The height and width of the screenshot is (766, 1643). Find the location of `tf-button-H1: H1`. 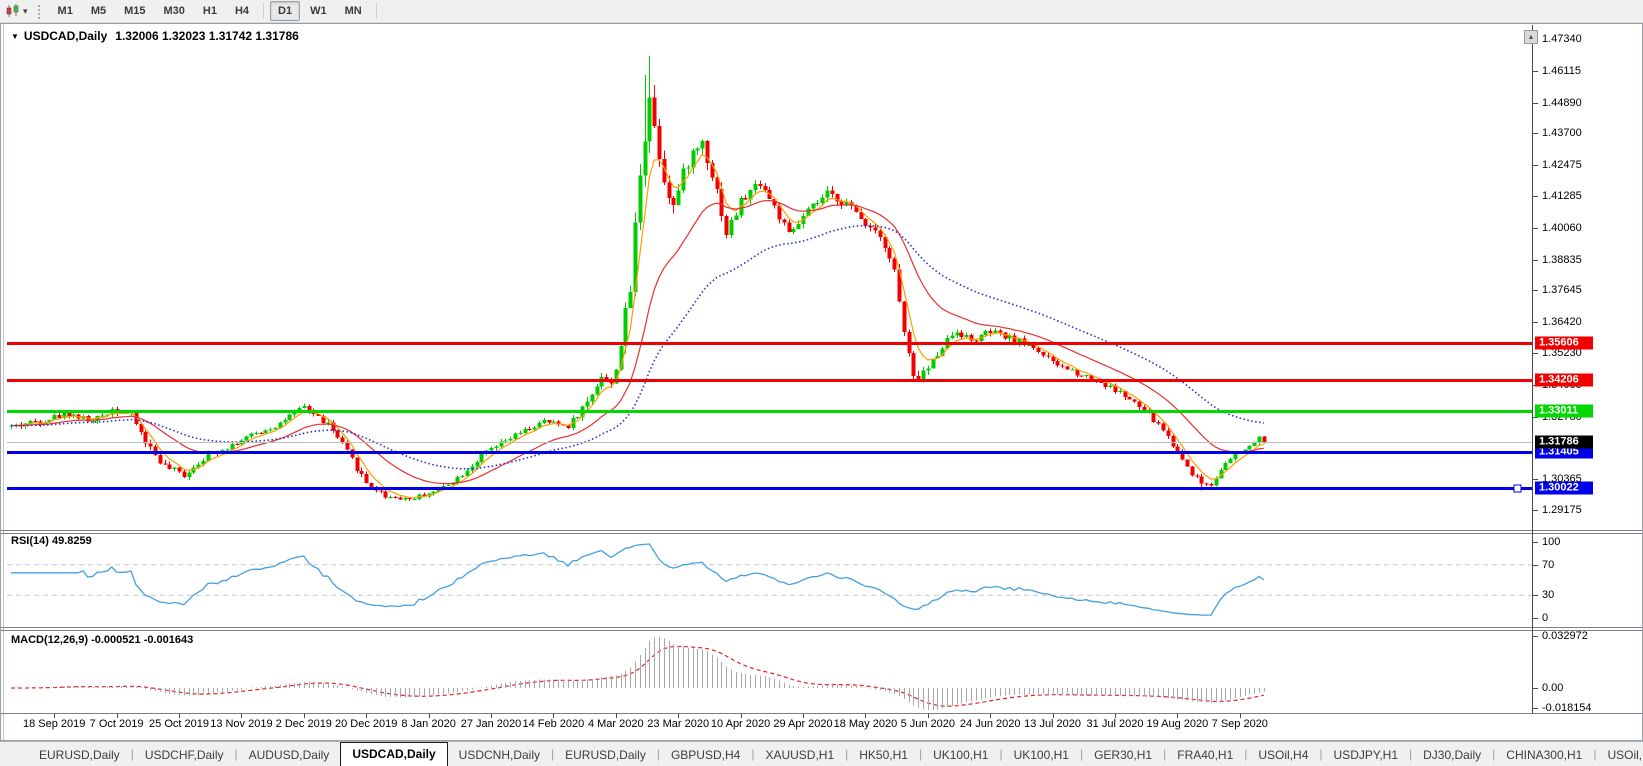

tf-button-H1: H1 is located at coordinates (210, 11).